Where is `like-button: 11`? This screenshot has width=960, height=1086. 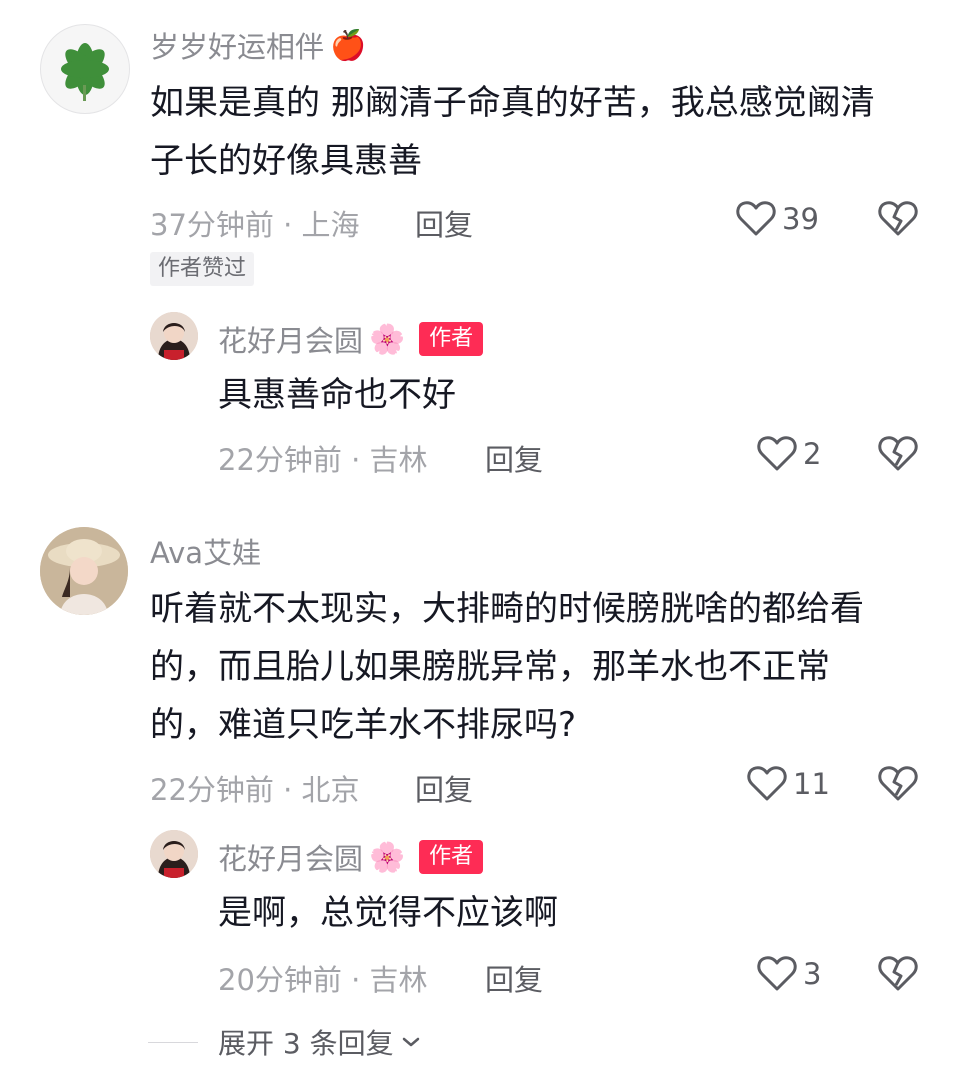
like-button: 11 is located at coordinates (788, 784).